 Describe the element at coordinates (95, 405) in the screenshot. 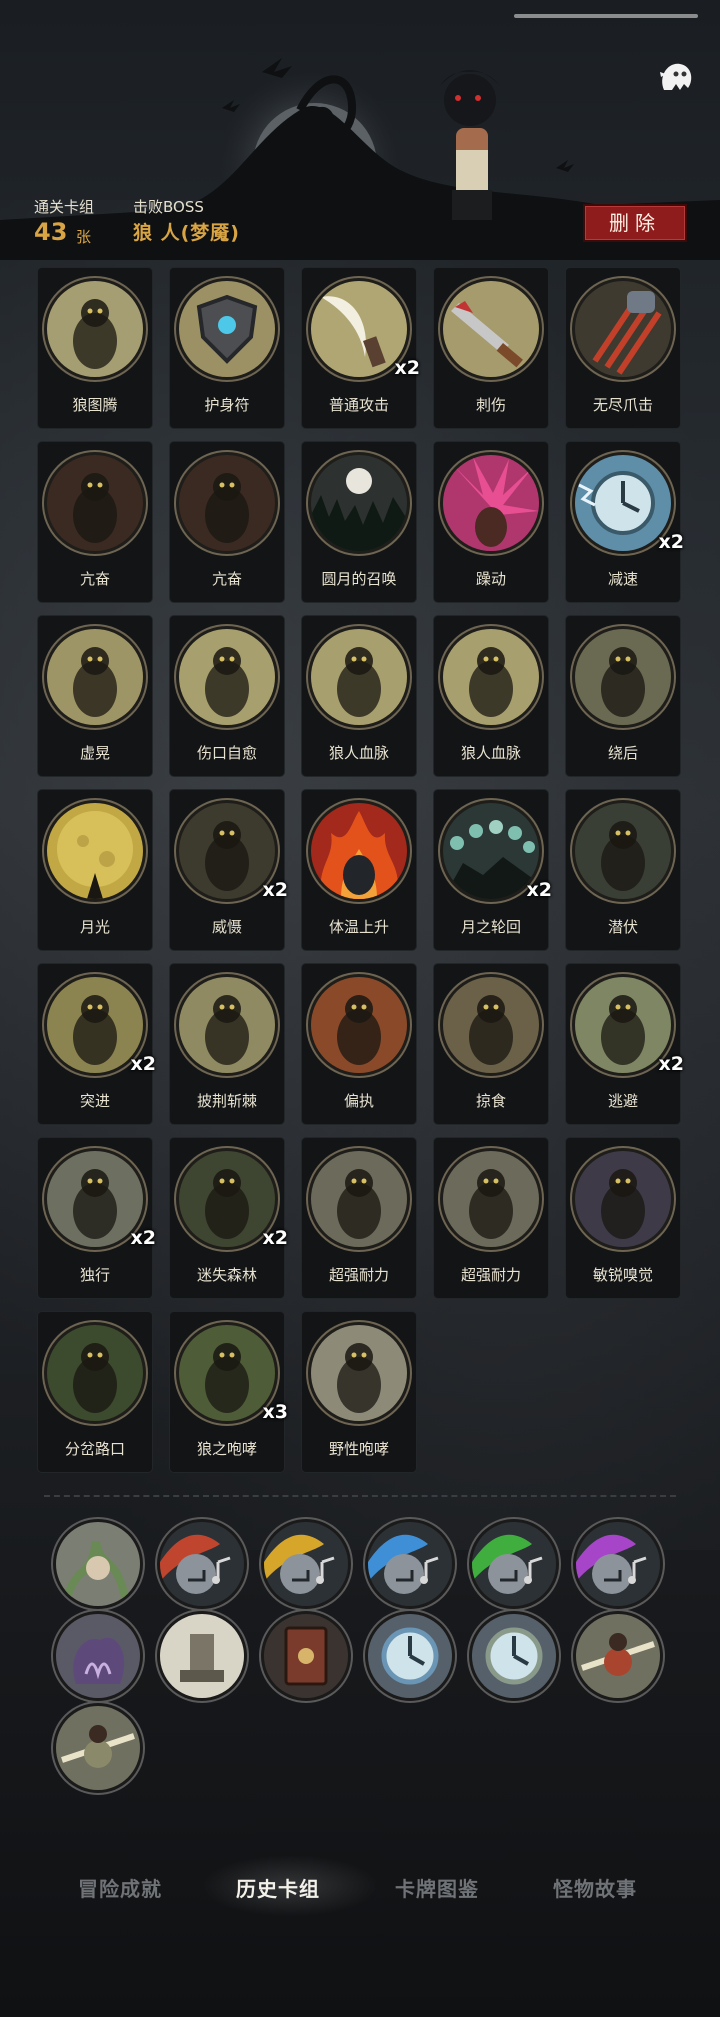

I see `card-name: 狼图腾` at that location.